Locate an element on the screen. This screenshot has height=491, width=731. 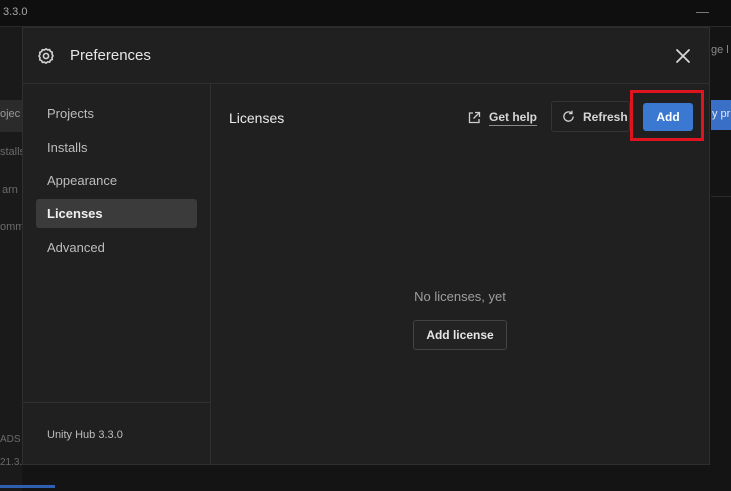
dialog-title: Preferences is located at coordinates (110, 55).